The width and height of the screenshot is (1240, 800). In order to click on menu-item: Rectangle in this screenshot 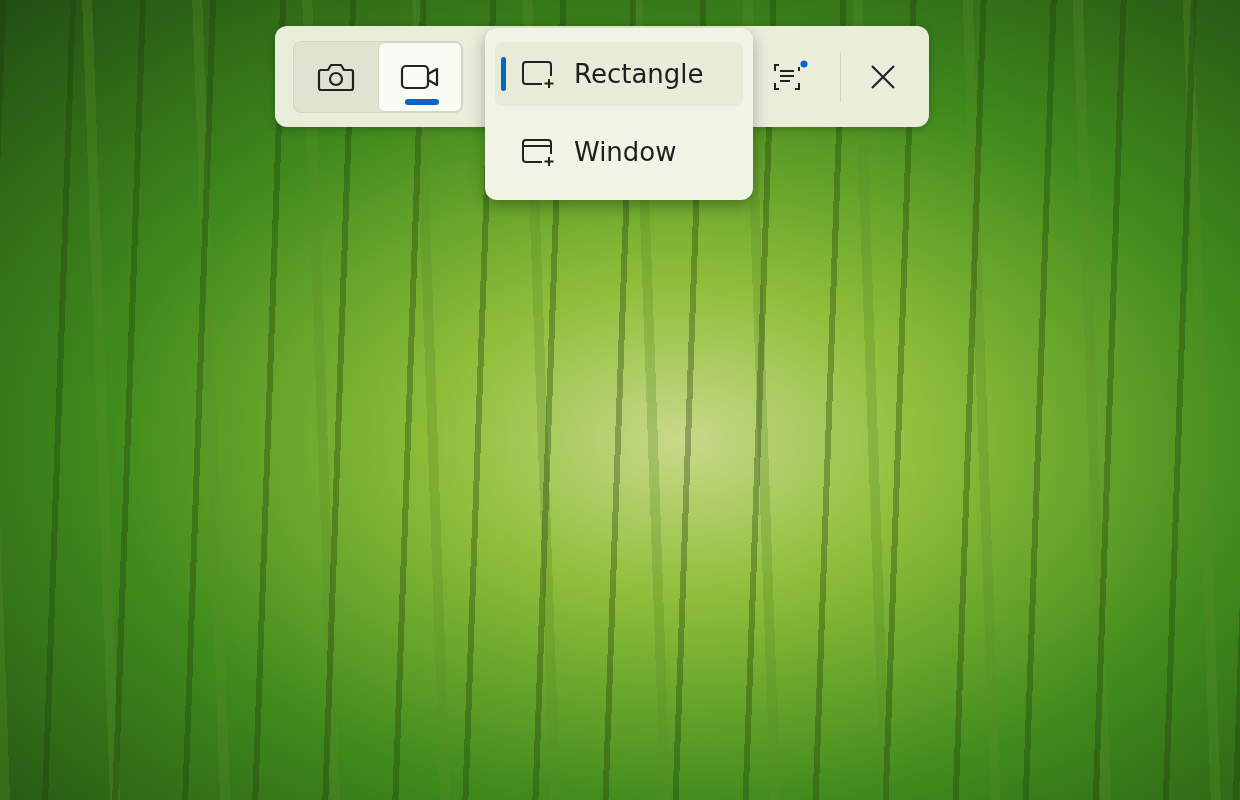, I will do `click(619, 74)`.